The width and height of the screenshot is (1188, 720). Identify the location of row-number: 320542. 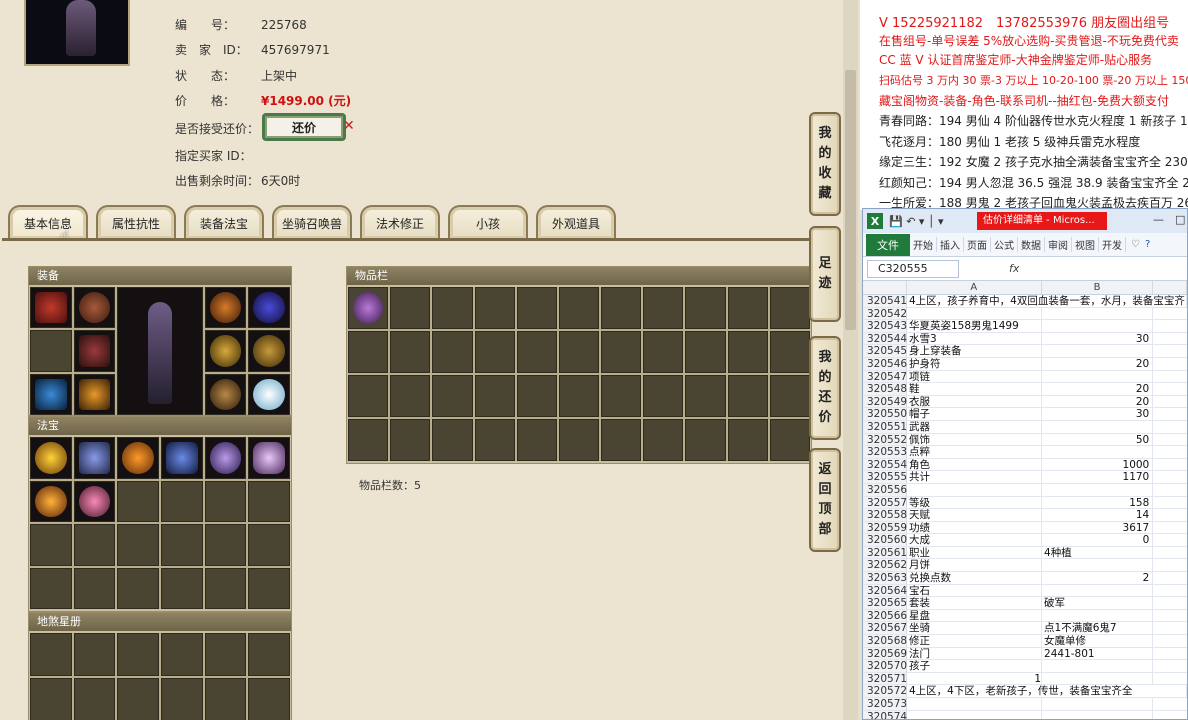
(885, 313).